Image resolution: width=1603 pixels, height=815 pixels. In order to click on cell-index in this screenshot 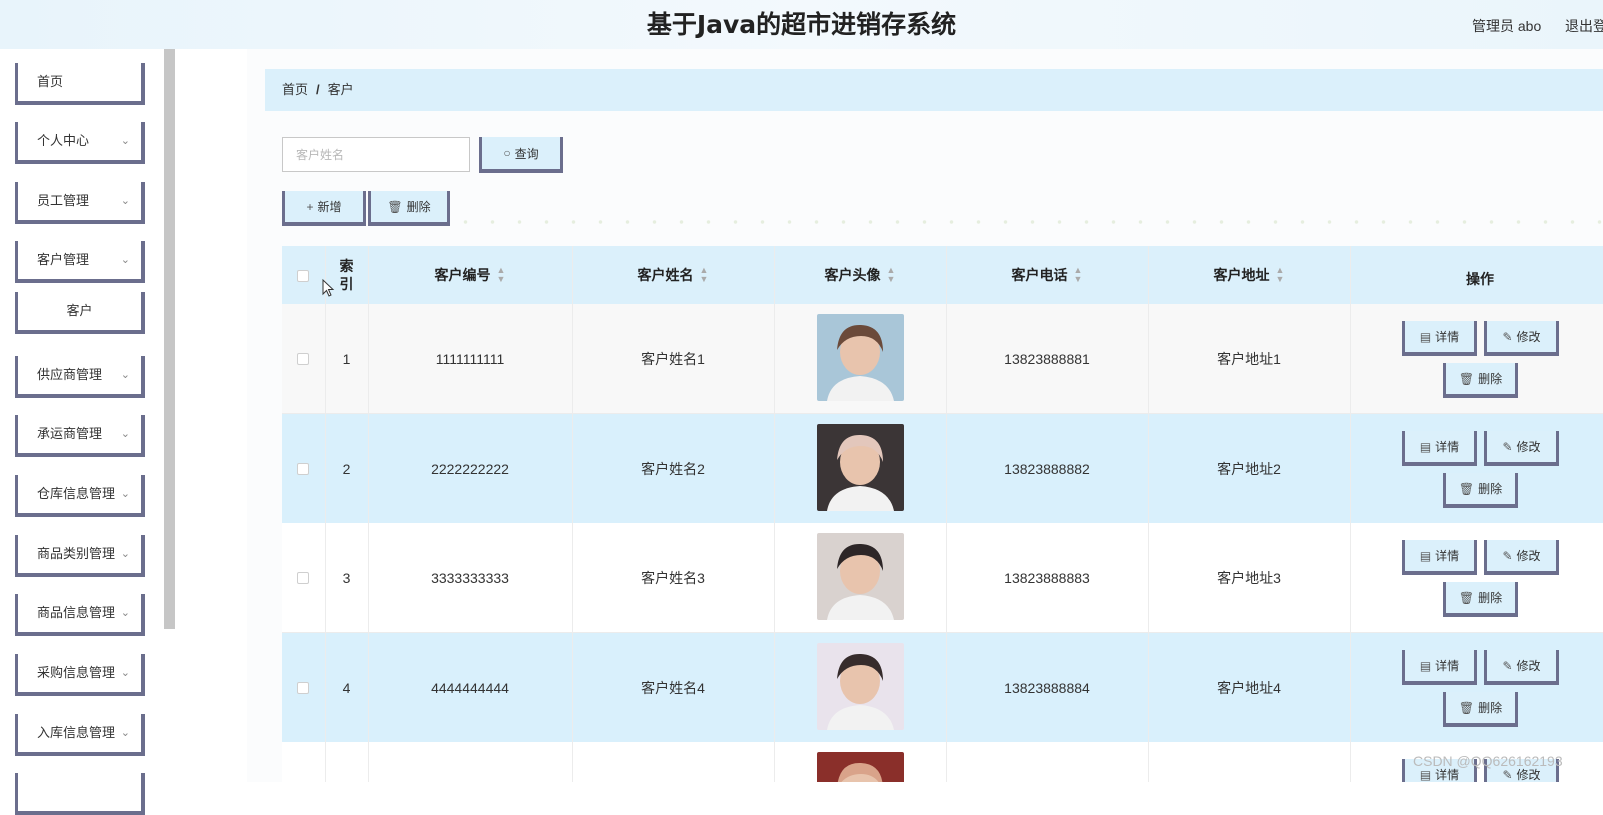, I will do `click(346, 762)`.